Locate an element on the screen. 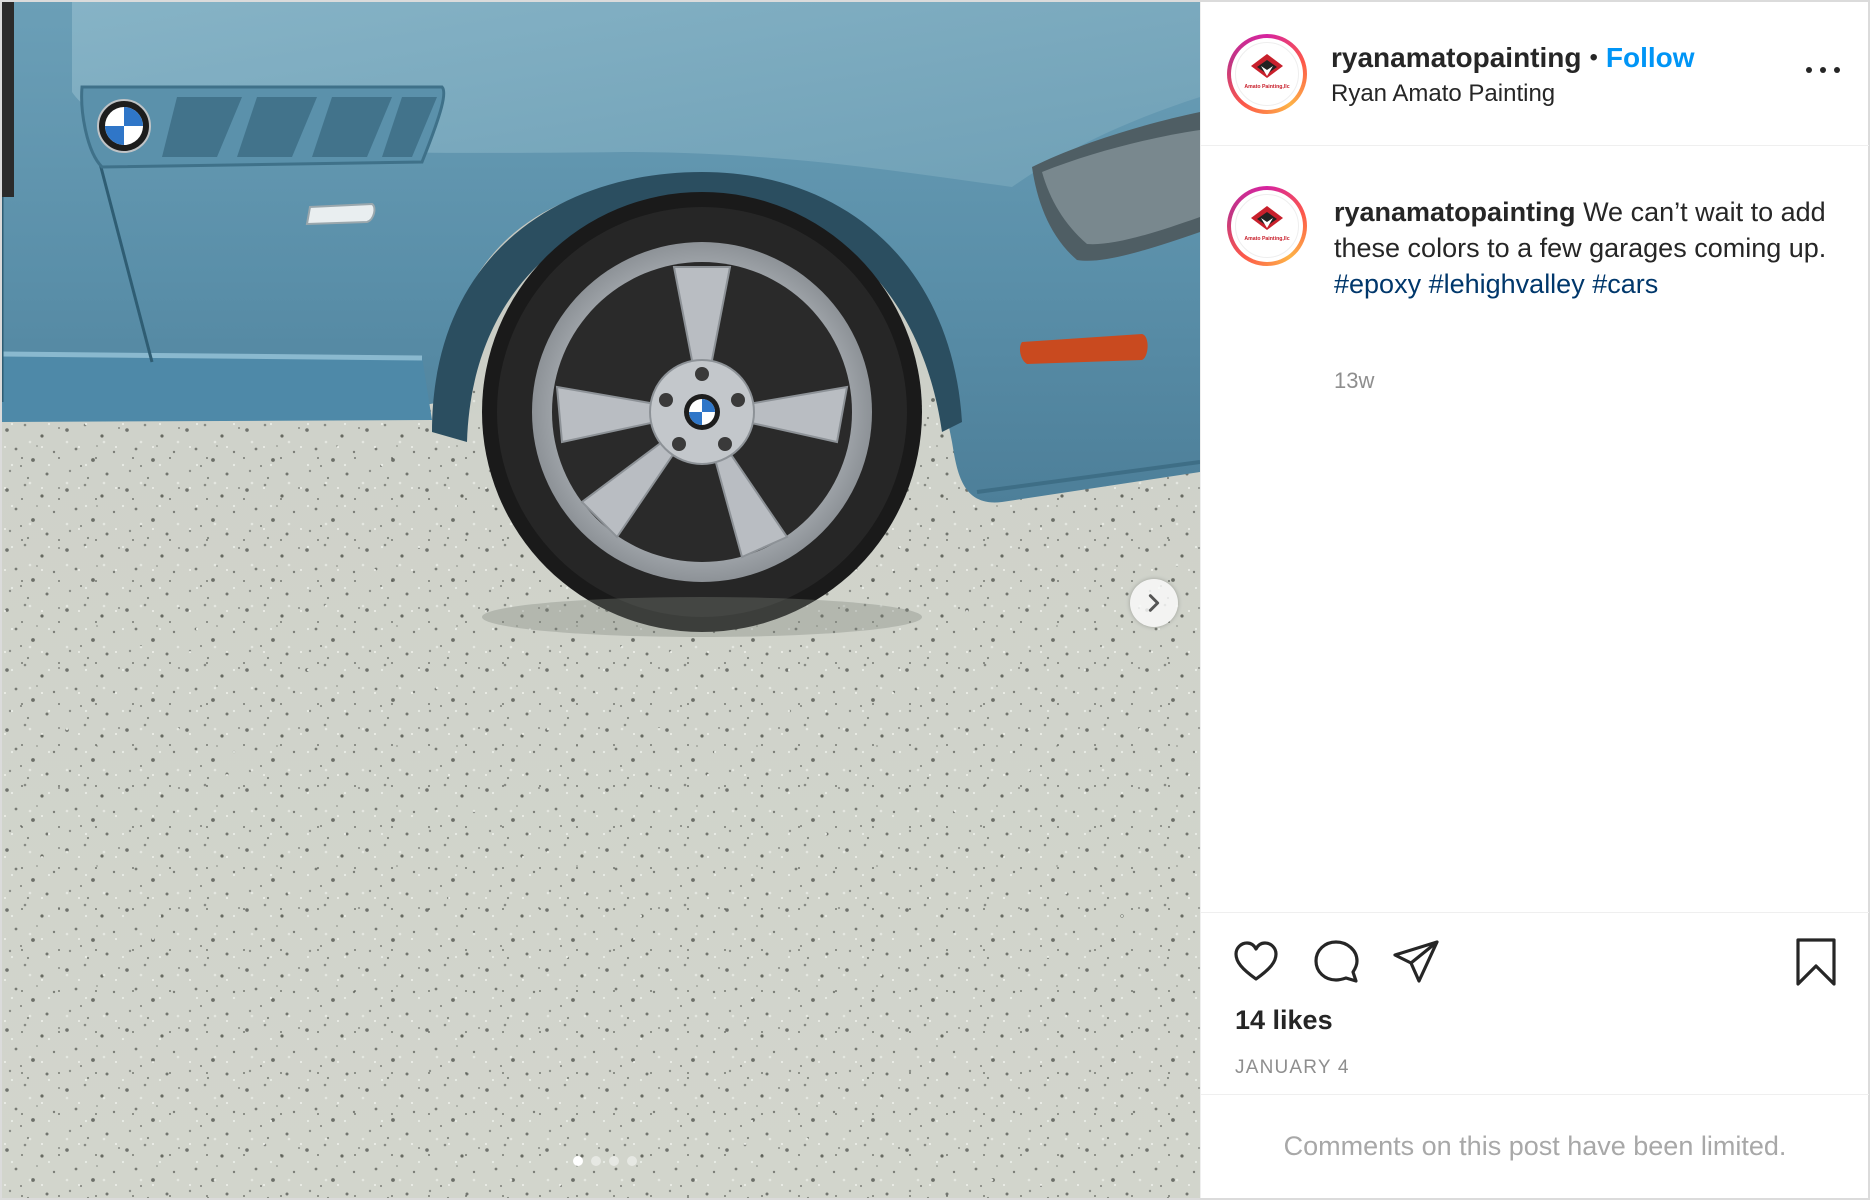  caption-username: ryanamatopainting is located at coordinates (1455, 212).